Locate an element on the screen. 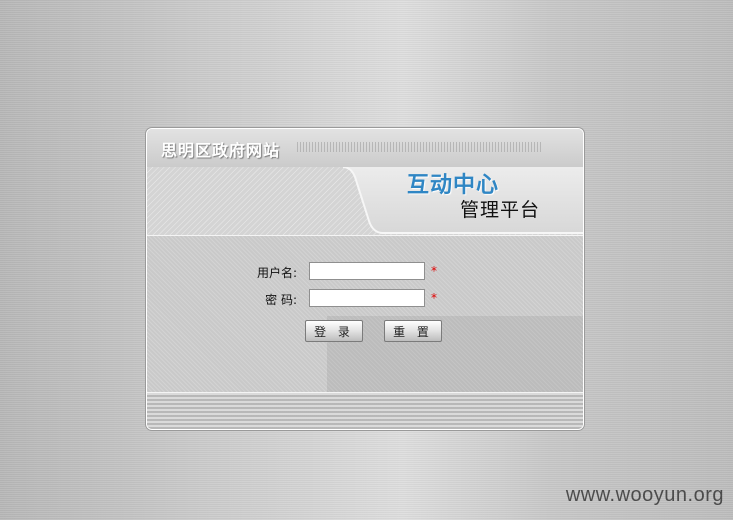 The width and height of the screenshot is (733, 520). title-decoration is located at coordinates (420, 147).